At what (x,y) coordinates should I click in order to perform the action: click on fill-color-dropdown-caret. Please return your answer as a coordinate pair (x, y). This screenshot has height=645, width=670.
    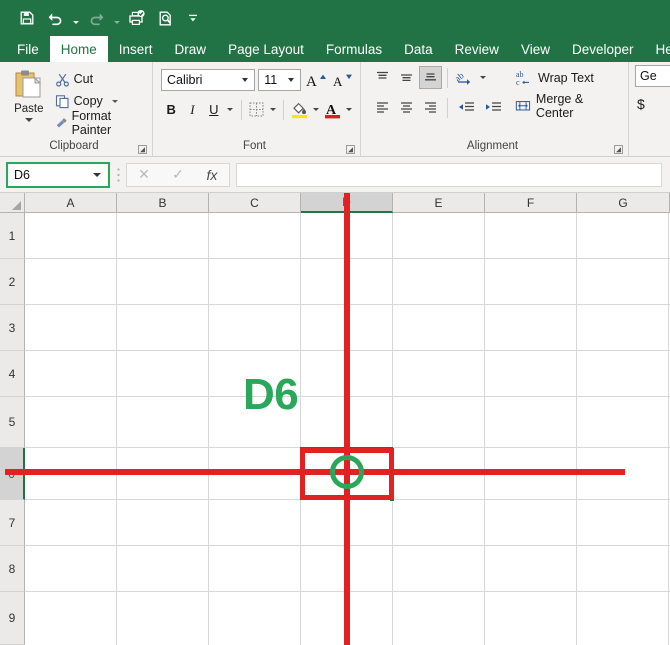
    Looking at the image, I should click on (316, 109).